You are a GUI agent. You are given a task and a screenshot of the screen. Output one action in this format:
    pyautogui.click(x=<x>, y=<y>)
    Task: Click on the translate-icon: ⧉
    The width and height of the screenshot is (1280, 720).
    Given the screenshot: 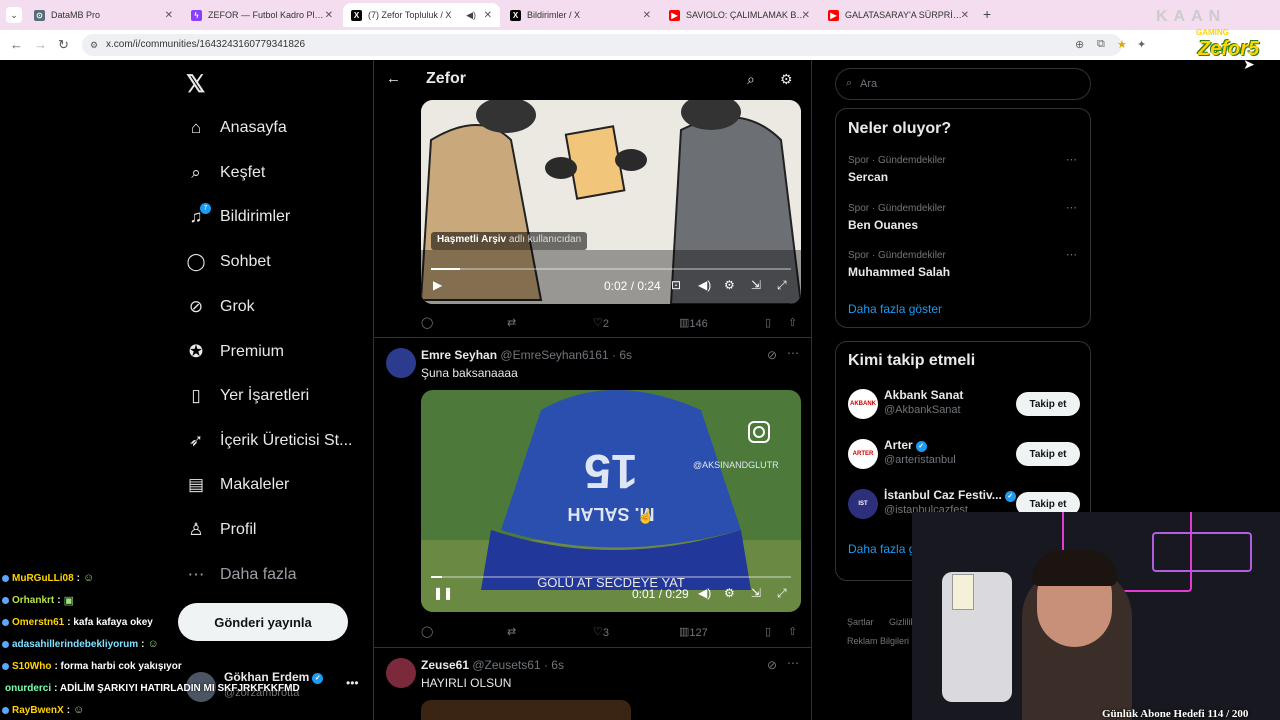 What is the action you would take?
    pyautogui.click(x=1101, y=44)
    